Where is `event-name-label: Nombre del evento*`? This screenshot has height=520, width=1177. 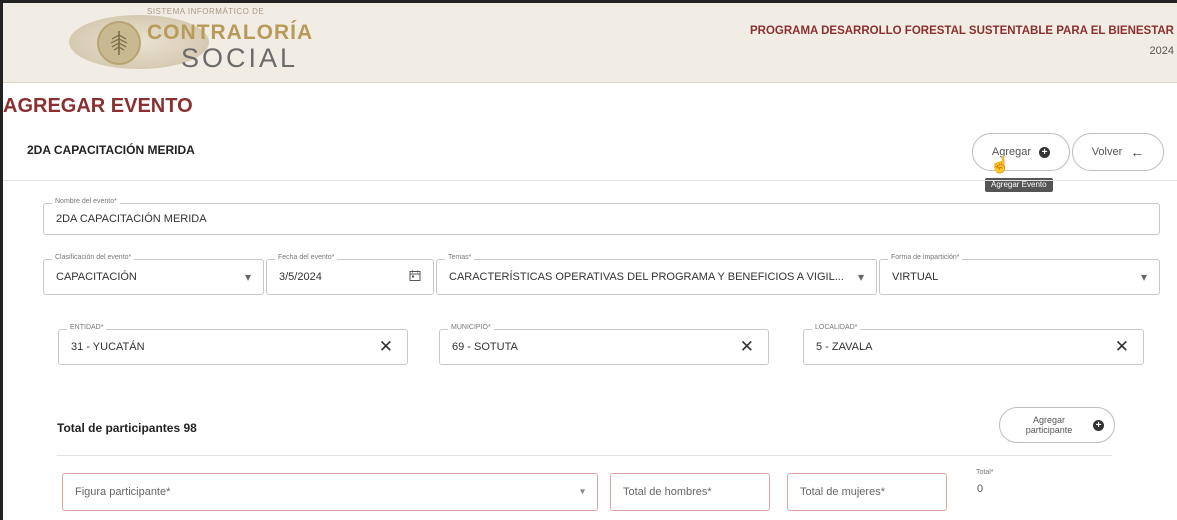
event-name-label: Nombre del evento* is located at coordinates (86, 201).